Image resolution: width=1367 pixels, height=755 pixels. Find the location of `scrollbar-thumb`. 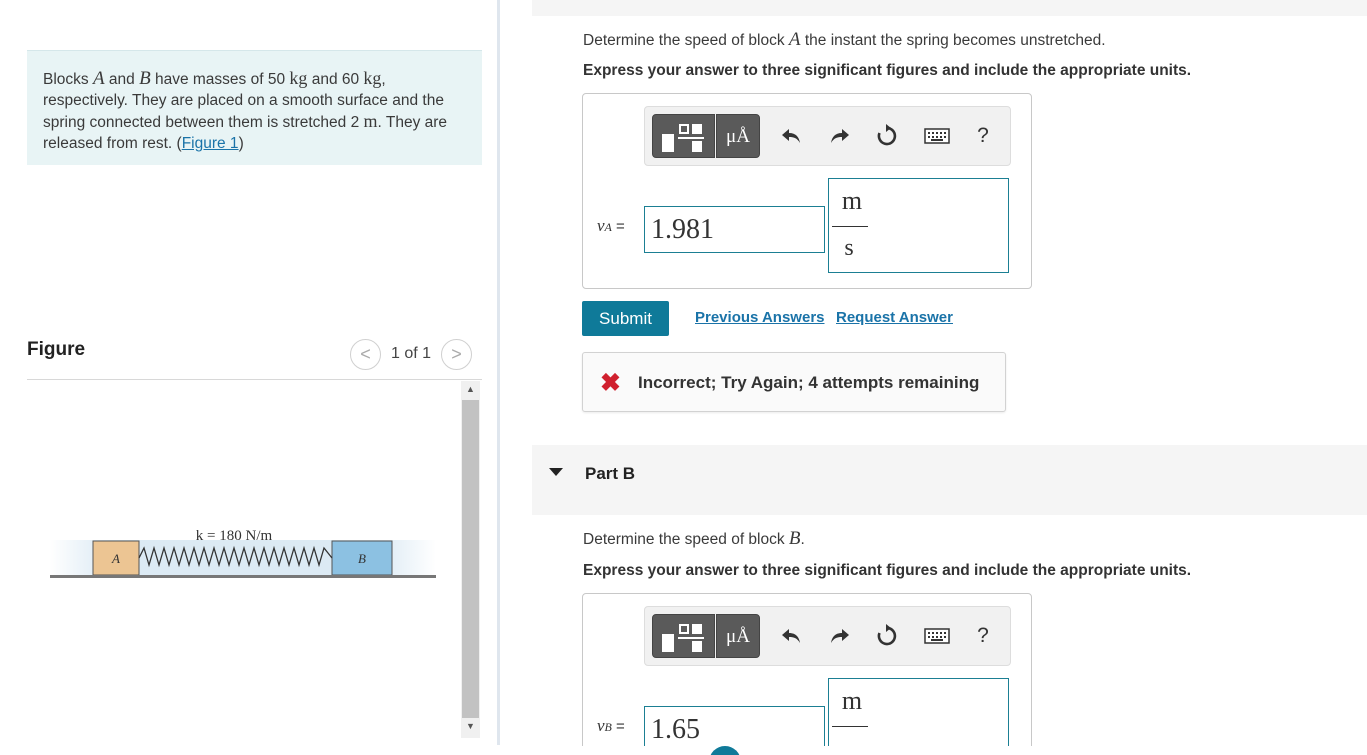

scrollbar-thumb is located at coordinates (470, 559).